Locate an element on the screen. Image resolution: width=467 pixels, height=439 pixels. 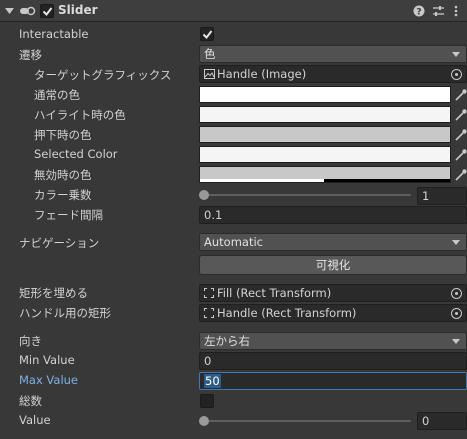
target-graphic-field: Handle (Image) is located at coordinates (333, 74).